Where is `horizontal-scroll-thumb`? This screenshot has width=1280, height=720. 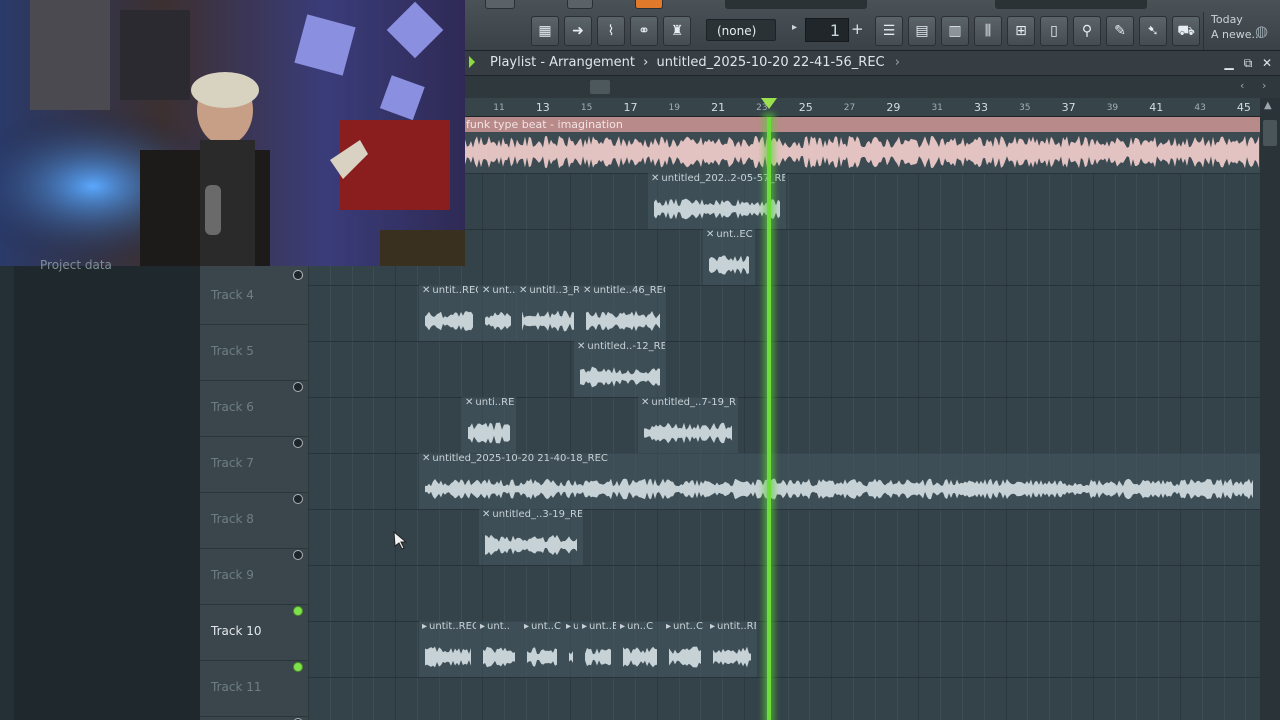 horizontal-scroll-thumb is located at coordinates (600, 87).